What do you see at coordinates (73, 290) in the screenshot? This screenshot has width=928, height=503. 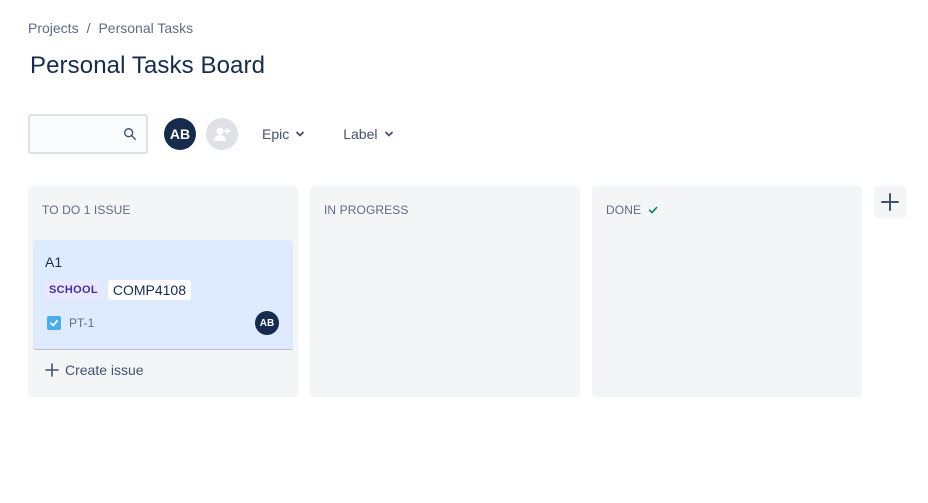 I see `epic-label: SCHOOL` at bounding box center [73, 290].